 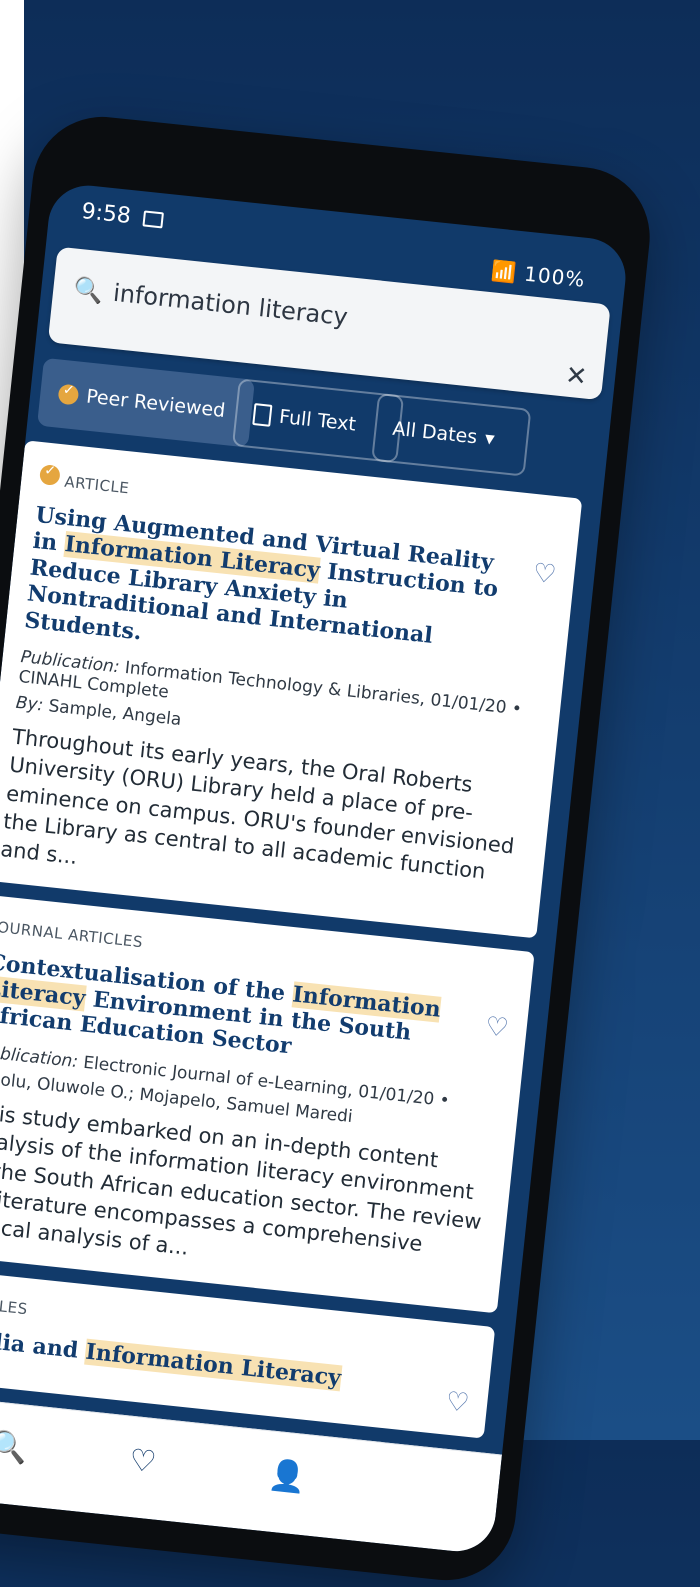 What do you see at coordinates (153, 219) in the screenshot?
I see `image-icon` at bounding box center [153, 219].